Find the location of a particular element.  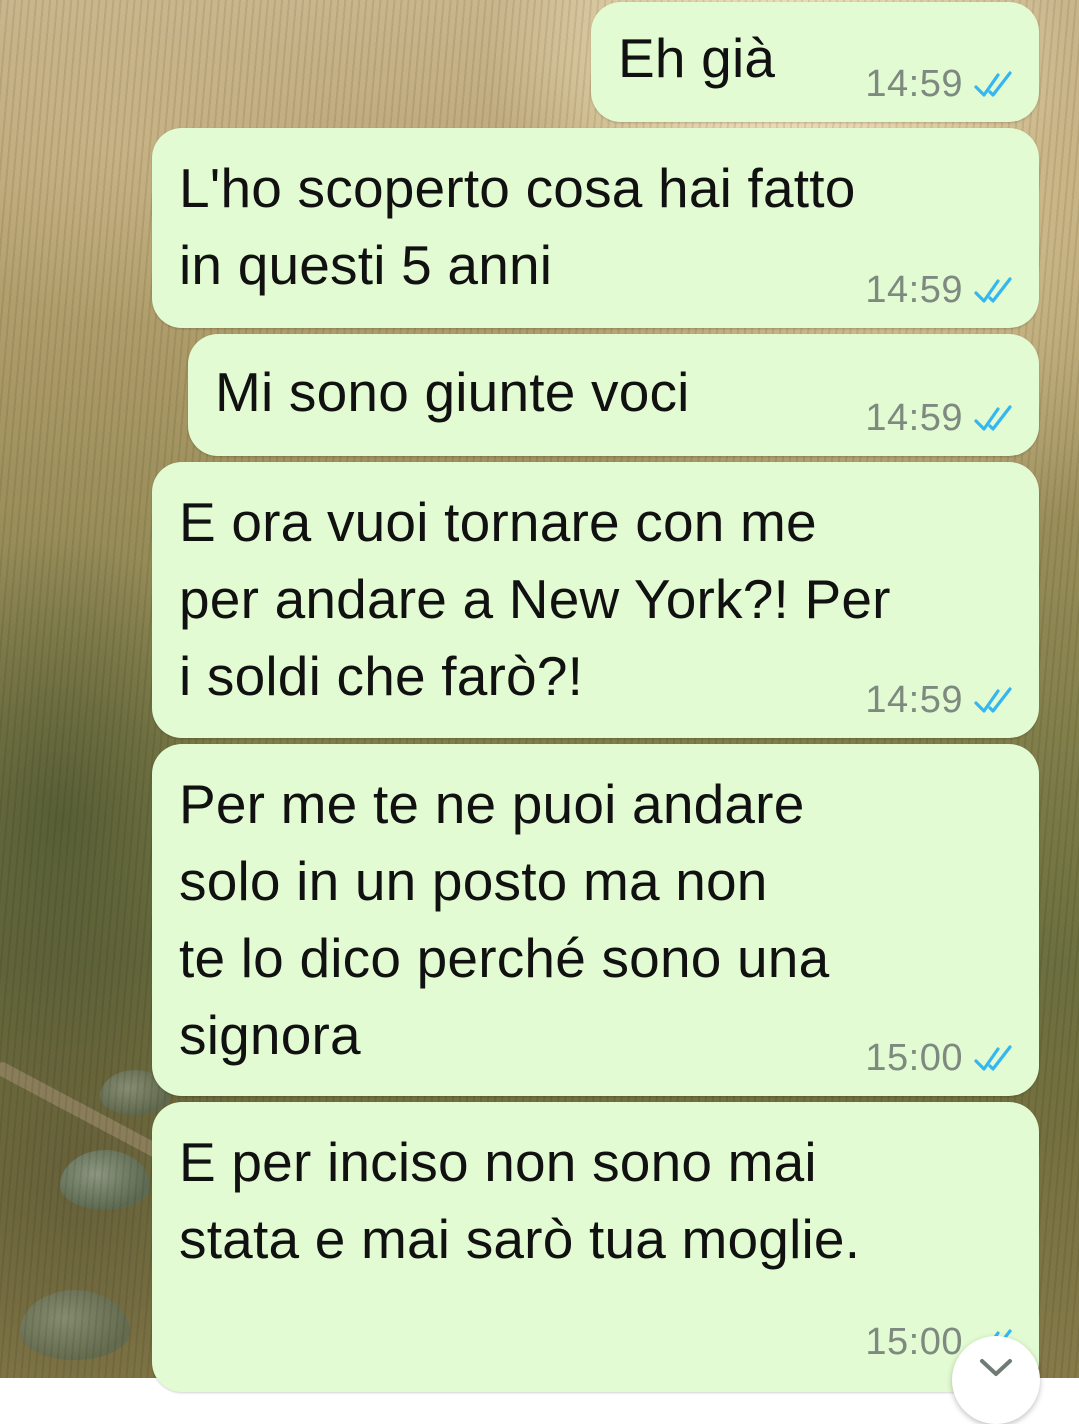

scroll-to-bottom-button is located at coordinates (996, 1380).